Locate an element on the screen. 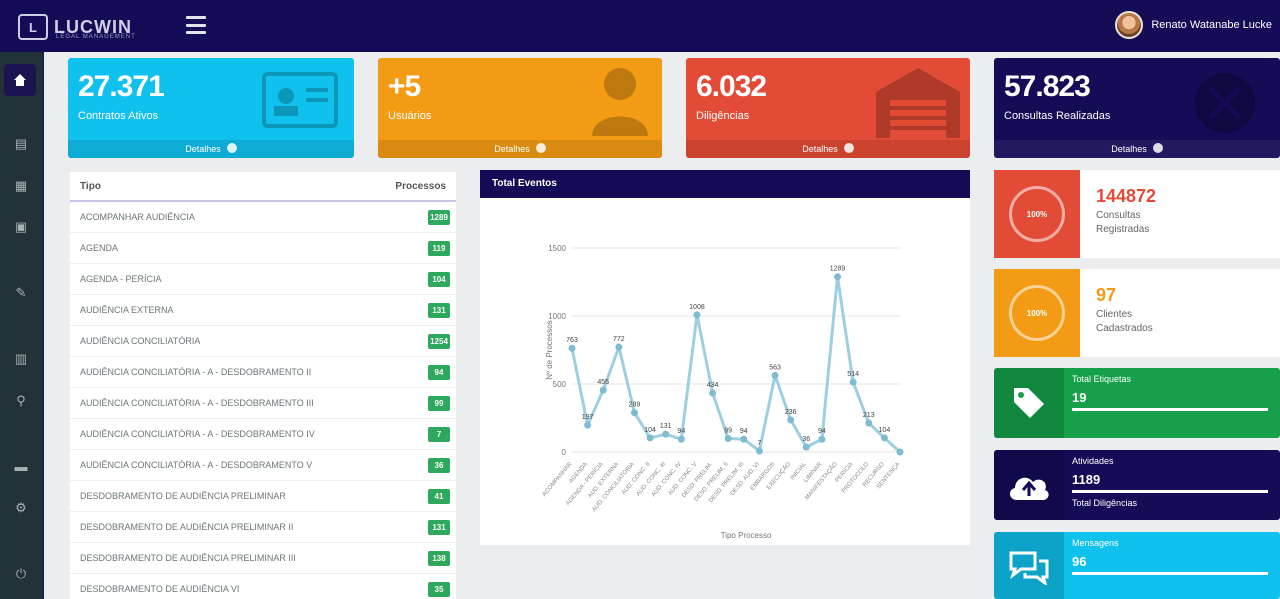 The image size is (1280, 599). ring-sublabel: Cadastrados is located at coordinates (1124, 328).